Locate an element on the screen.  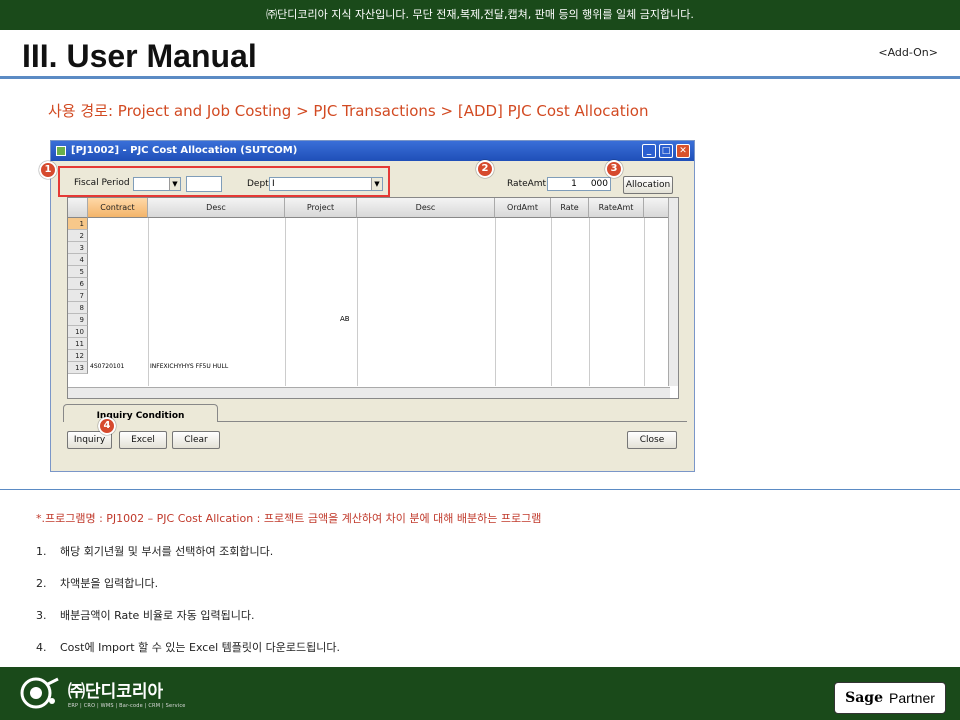
excel-button: Excel is located at coordinates (143, 440).